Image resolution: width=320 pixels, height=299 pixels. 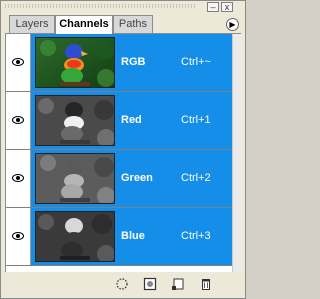 What do you see at coordinates (196, 236) in the screenshot?
I see `channel-shortcut: Ctrl+3` at bounding box center [196, 236].